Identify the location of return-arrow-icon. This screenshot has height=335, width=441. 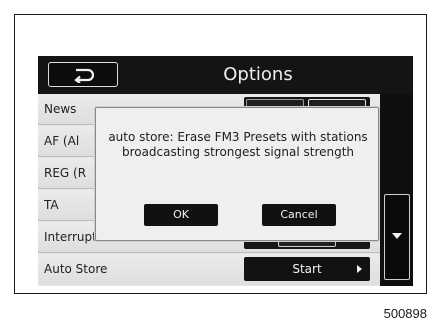
(84, 75).